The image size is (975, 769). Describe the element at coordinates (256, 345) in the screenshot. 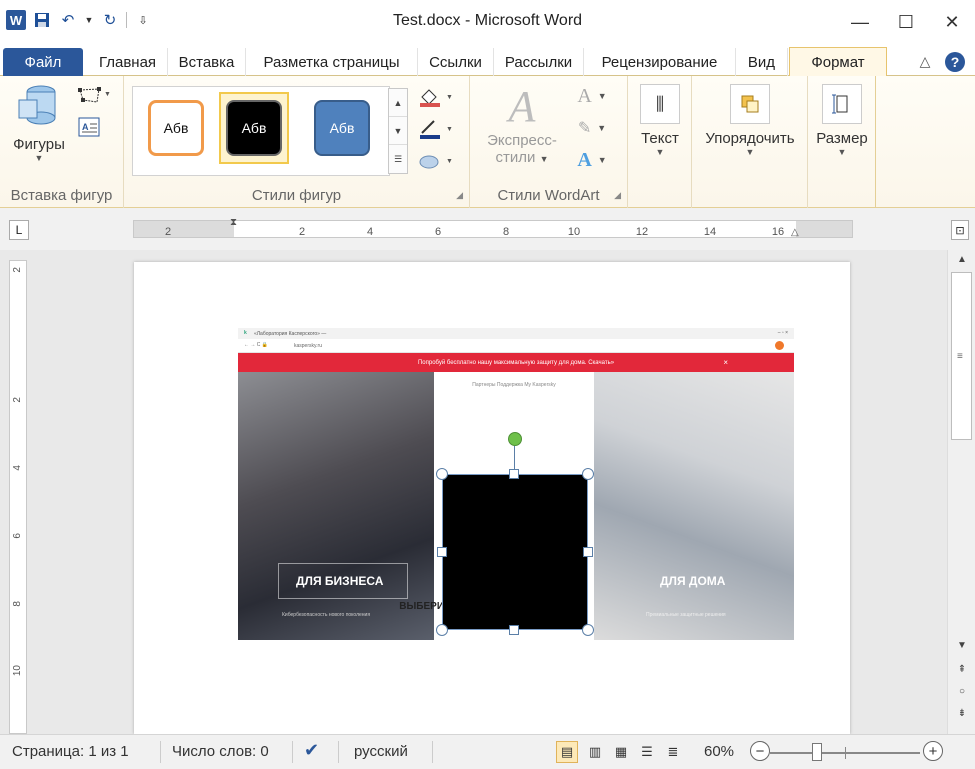

I see `browser-nav-icons: ← → C 🔒` at that location.